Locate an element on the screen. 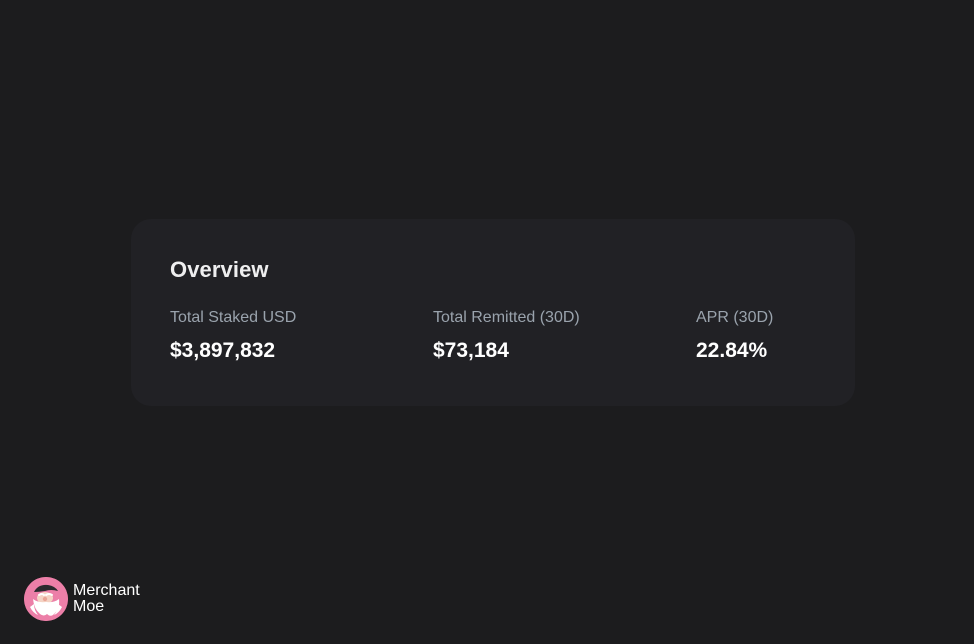 The height and width of the screenshot is (644, 974). brand-name-line1: Merchant is located at coordinates (106, 590).